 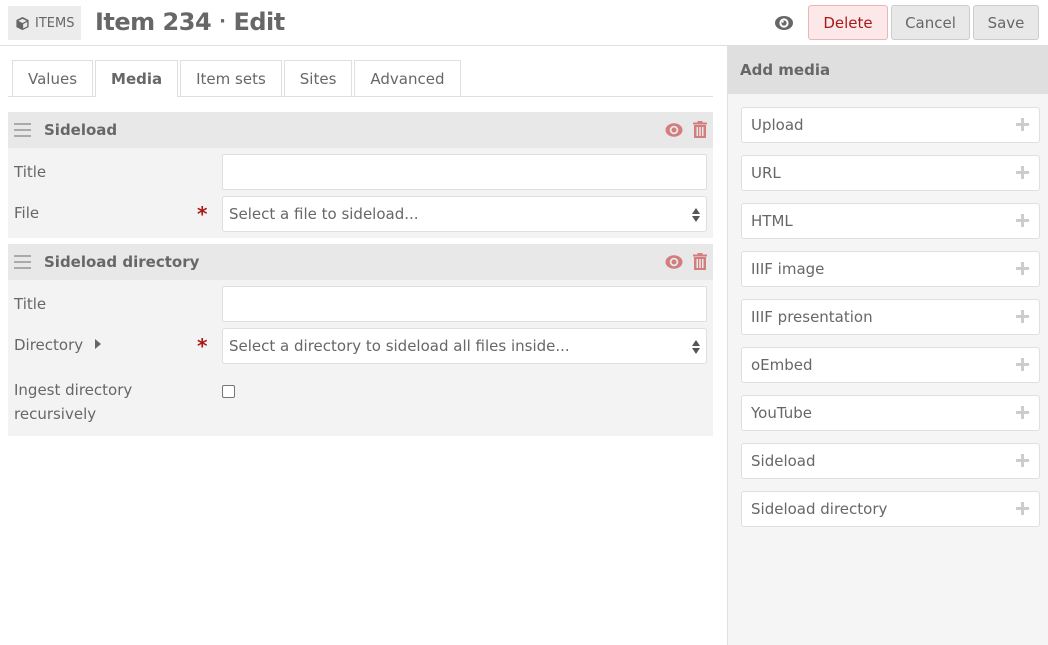 I want to click on add-media-label: HTML, so click(x=772, y=221).